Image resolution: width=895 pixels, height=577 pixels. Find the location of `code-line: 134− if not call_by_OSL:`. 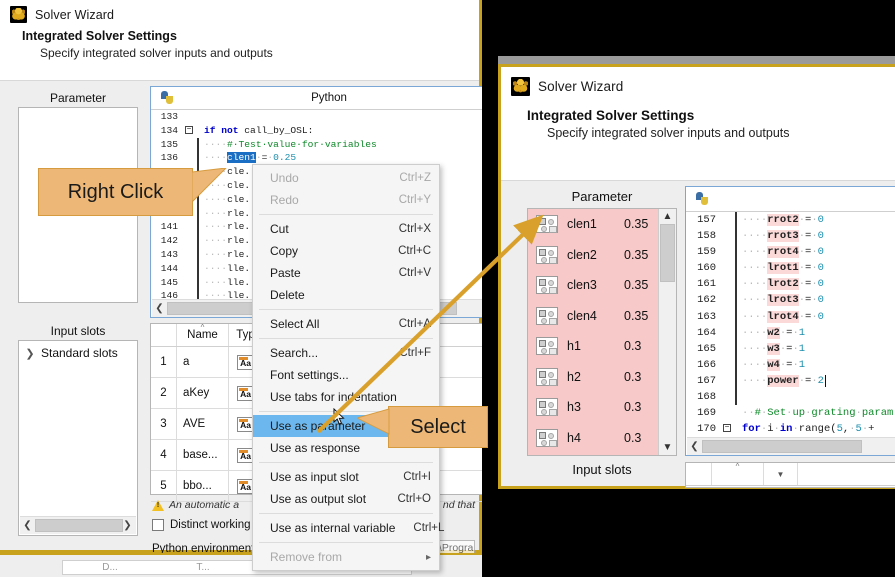

code-line: 134− if not call_by_OSL: is located at coordinates (317, 130).